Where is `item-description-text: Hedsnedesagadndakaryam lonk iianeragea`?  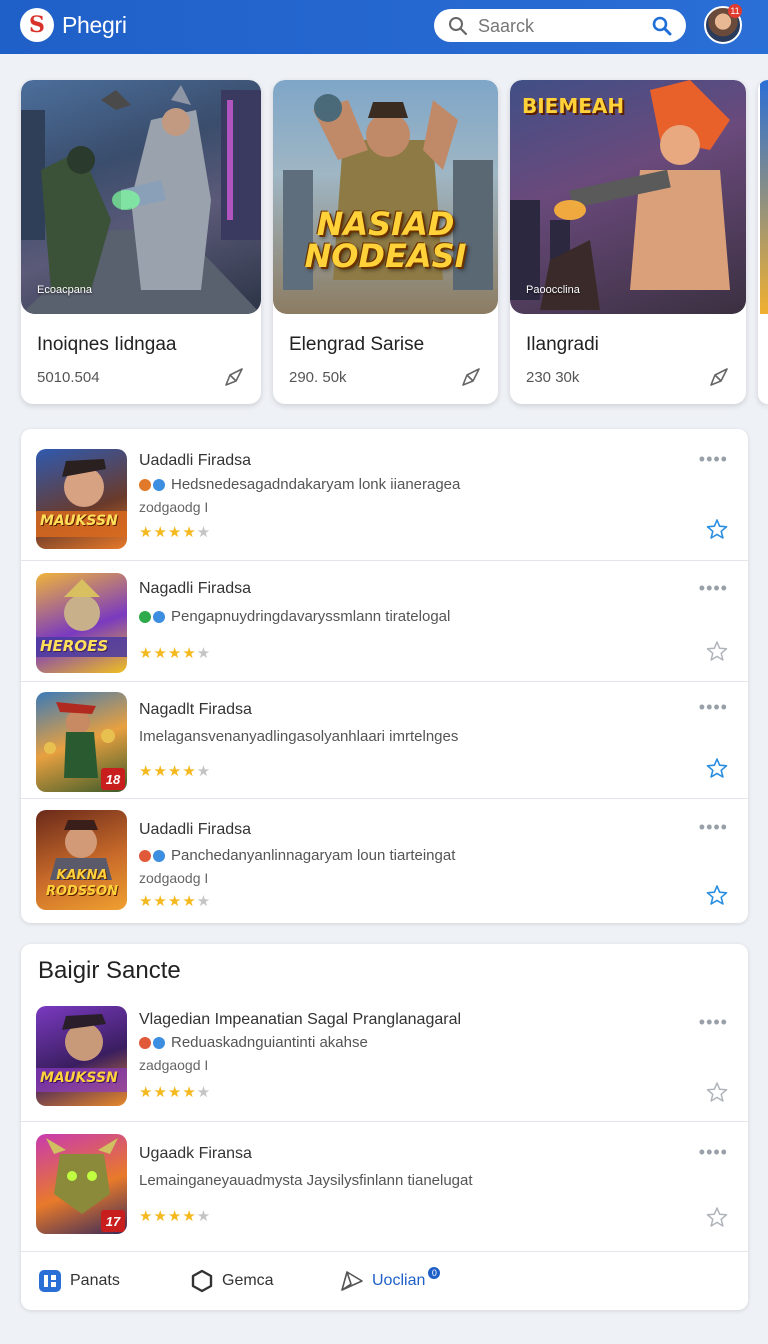 item-description-text: Hedsnedesagadndakaryam lonk iianeragea is located at coordinates (316, 484).